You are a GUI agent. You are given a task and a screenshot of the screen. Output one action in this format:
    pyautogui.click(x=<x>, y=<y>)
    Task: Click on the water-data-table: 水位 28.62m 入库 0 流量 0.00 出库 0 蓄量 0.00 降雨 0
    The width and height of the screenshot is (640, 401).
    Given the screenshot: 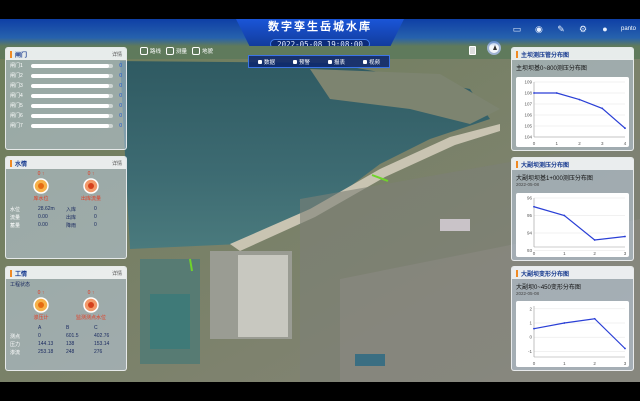 What is the action you would take?
    pyautogui.click(x=66, y=217)
    